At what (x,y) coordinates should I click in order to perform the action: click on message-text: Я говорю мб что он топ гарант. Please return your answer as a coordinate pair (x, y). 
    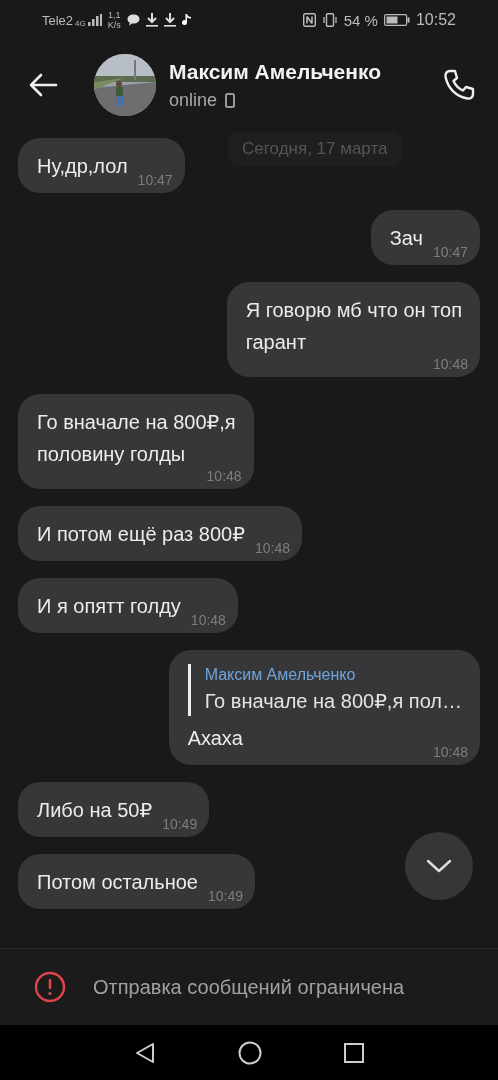
    Looking at the image, I should click on (353, 326).